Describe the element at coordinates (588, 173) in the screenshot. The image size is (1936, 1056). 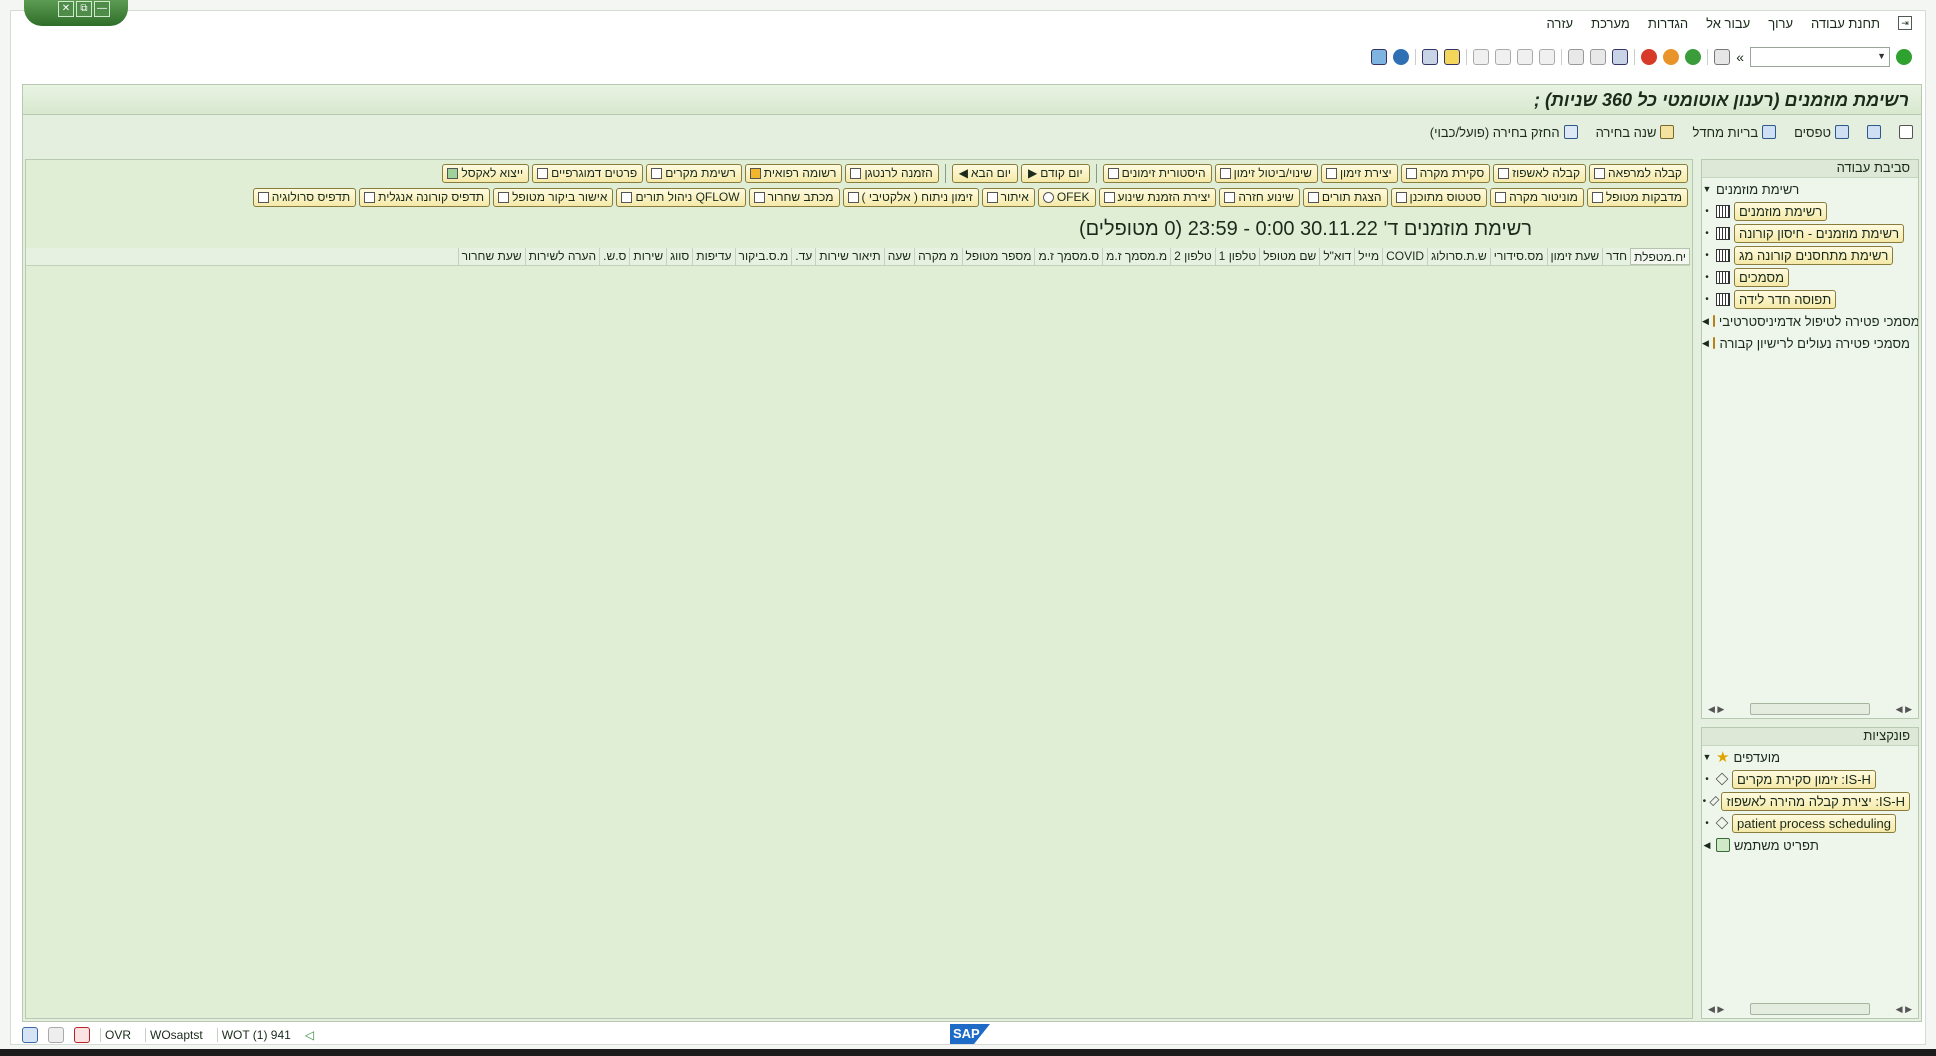
I see `demographic-details-button: פרטים דמוגרפיים` at that location.